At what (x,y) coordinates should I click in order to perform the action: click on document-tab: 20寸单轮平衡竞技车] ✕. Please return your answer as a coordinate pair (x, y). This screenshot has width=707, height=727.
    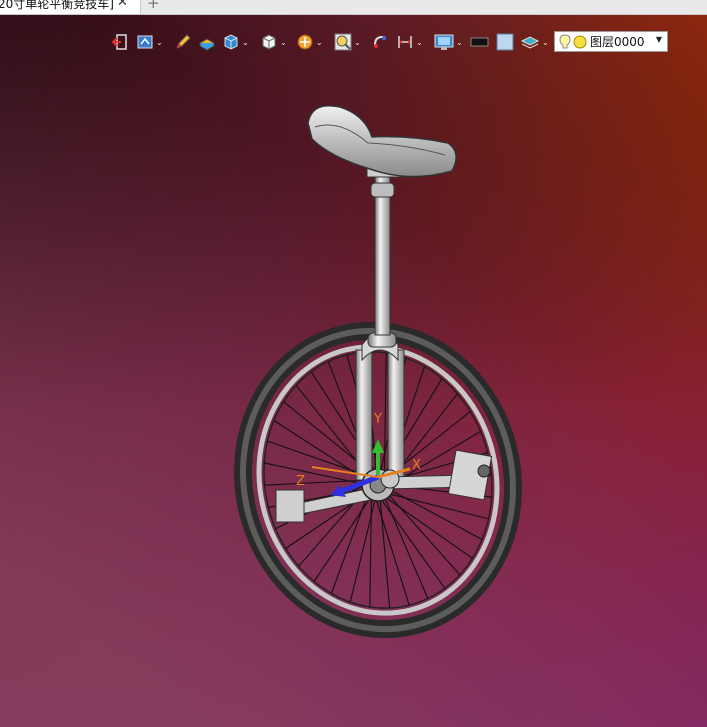
    Looking at the image, I should click on (70, 7).